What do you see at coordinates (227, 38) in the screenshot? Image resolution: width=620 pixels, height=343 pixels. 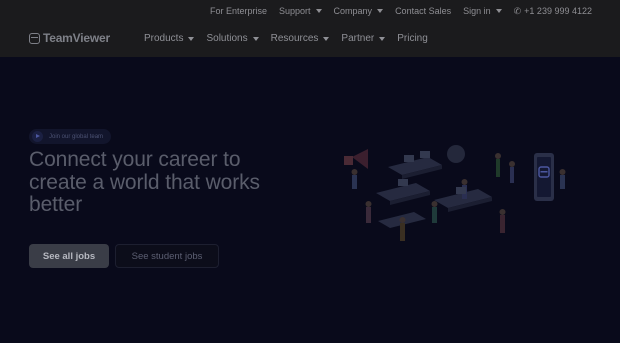 I see `nav-label: Solutions` at bounding box center [227, 38].